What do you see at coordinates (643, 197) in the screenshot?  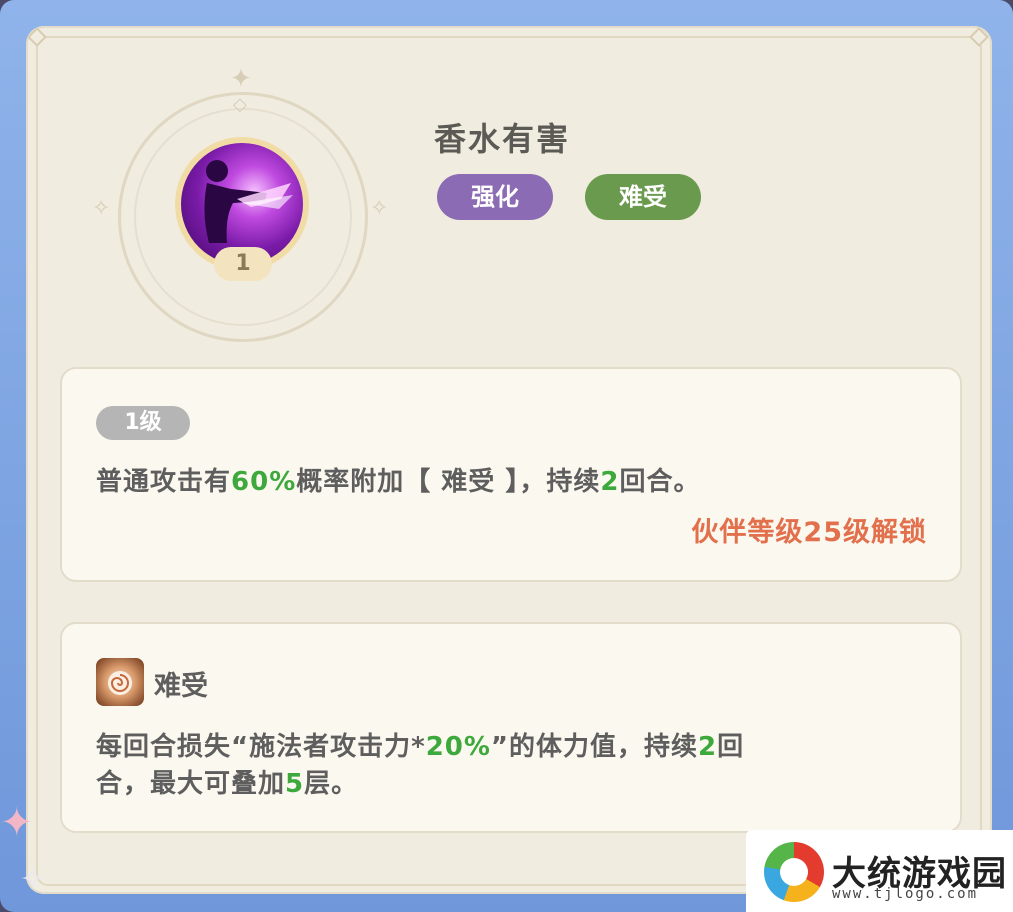 I see `tag-debuff: 难受` at bounding box center [643, 197].